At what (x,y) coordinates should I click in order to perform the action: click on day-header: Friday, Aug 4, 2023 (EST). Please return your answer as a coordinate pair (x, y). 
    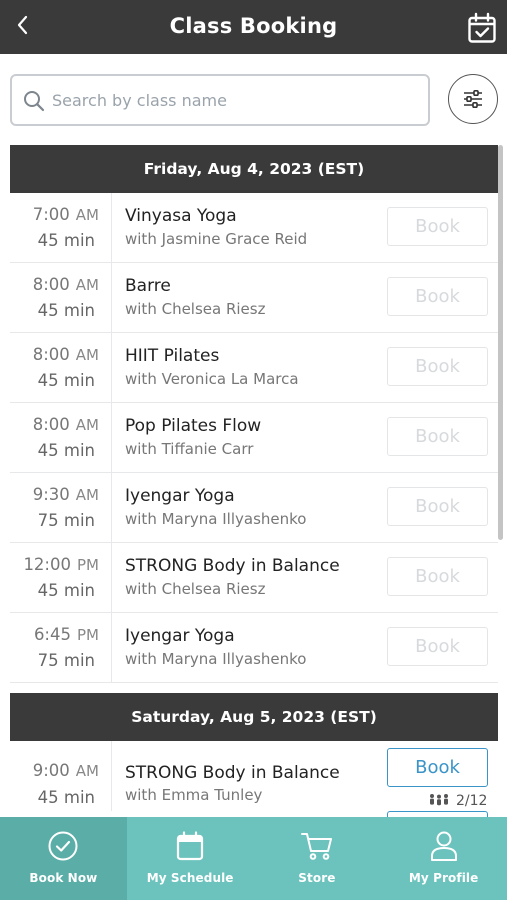
    Looking at the image, I should click on (254, 169).